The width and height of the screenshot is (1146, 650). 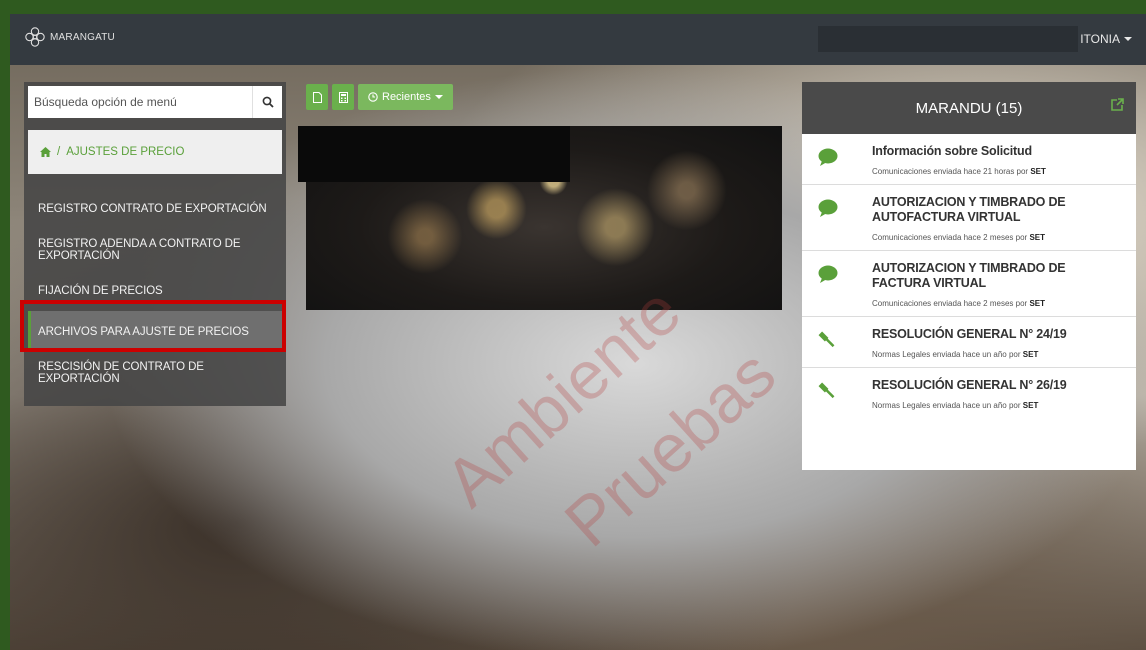 What do you see at coordinates (969, 385) in the screenshot?
I see `notification-title: RESOLUCIÓN GENERAL N° 26/19` at bounding box center [969, 385].